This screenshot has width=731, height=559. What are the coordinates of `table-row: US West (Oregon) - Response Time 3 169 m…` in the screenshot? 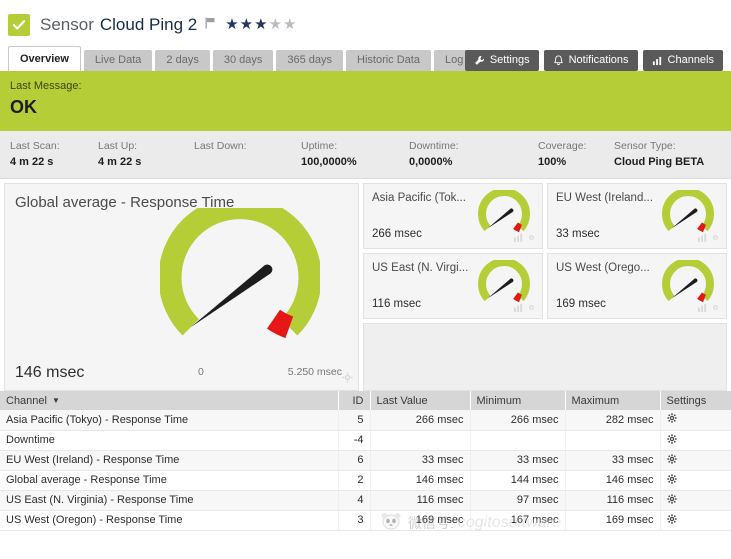 It's located at (365, 520).